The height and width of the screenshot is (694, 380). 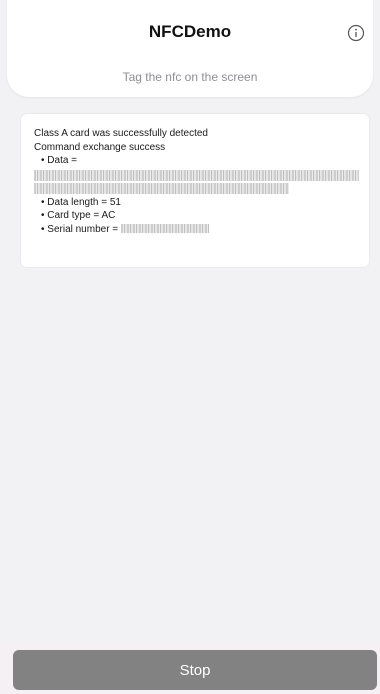 I want to click on header-card: NFCDemo Tag the nfc on the screen, so click(x=190, y=48).